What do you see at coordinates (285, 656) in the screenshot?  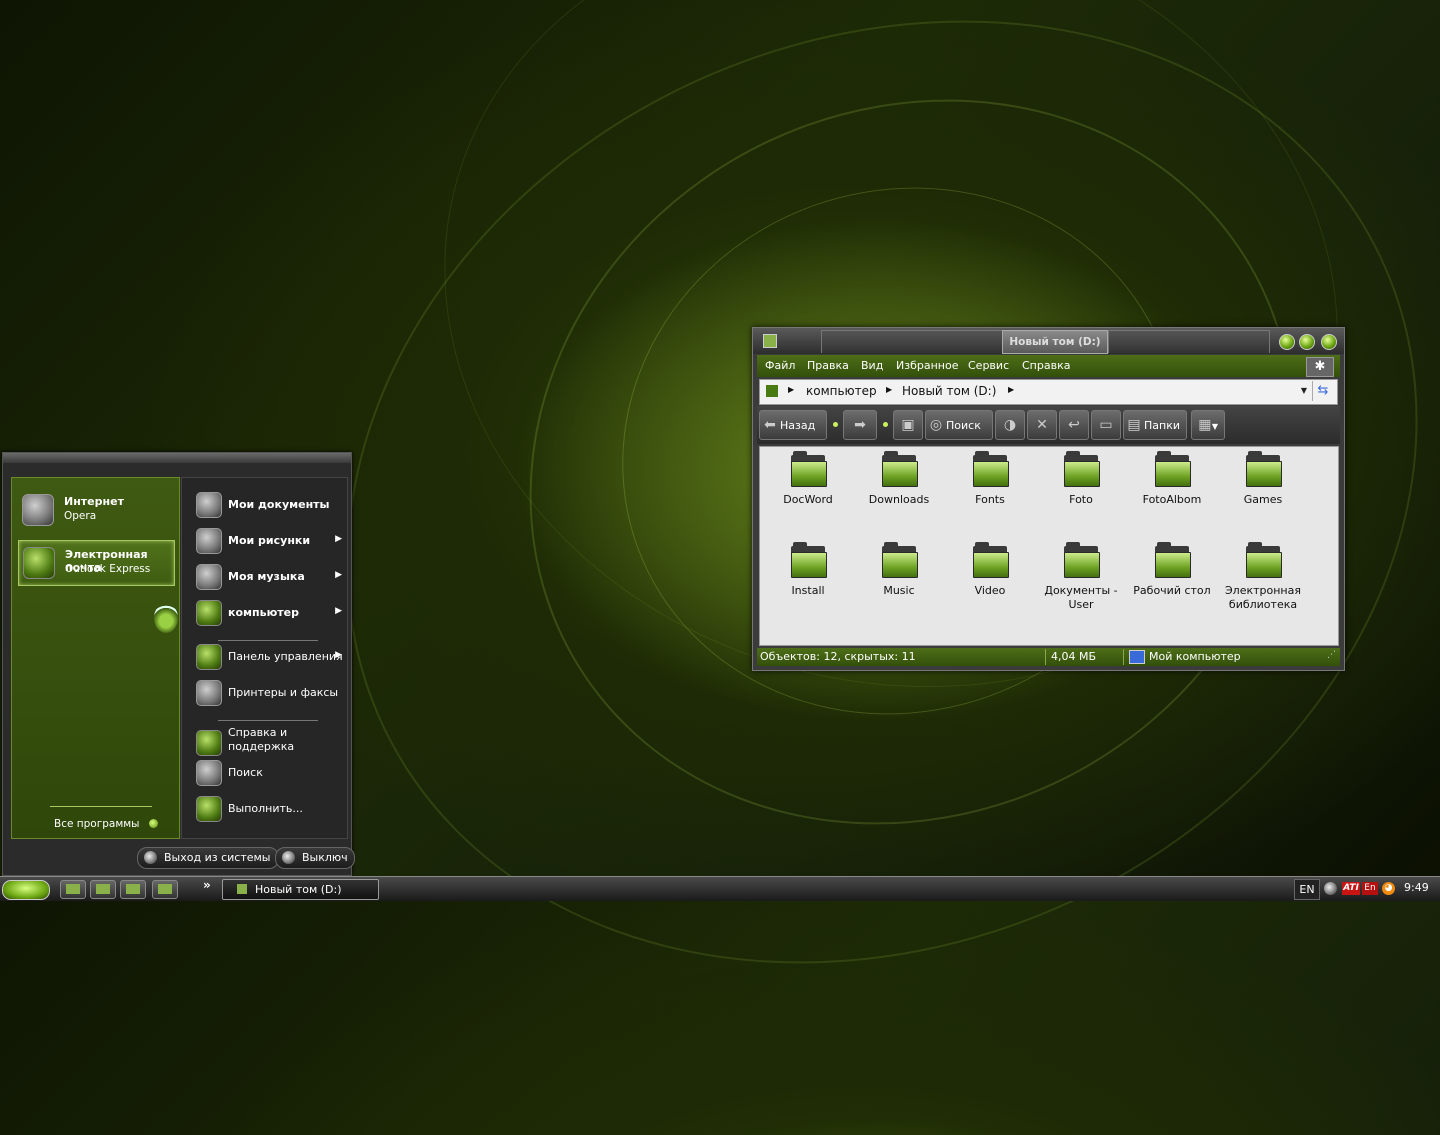 I see `menu-item-label: Панель управления` at bounding box center [285, 656].